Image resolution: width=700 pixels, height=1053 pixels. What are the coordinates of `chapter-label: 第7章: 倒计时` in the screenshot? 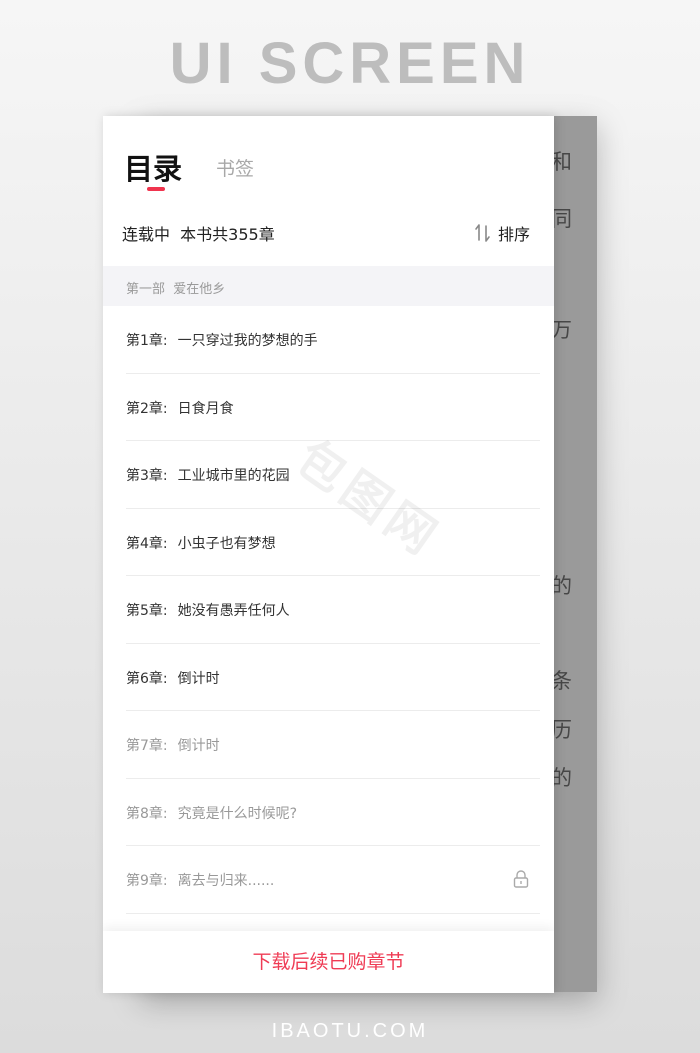 It's located at (173, 745).